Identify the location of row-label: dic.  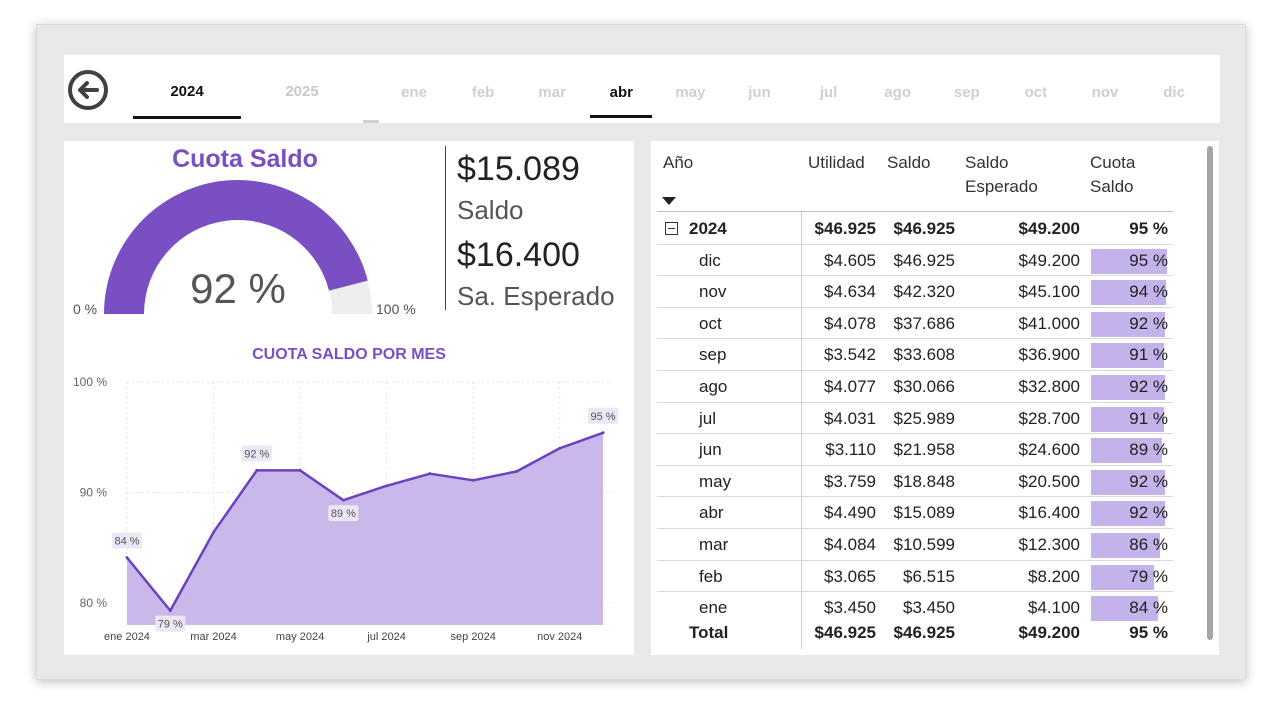
(710, 260).